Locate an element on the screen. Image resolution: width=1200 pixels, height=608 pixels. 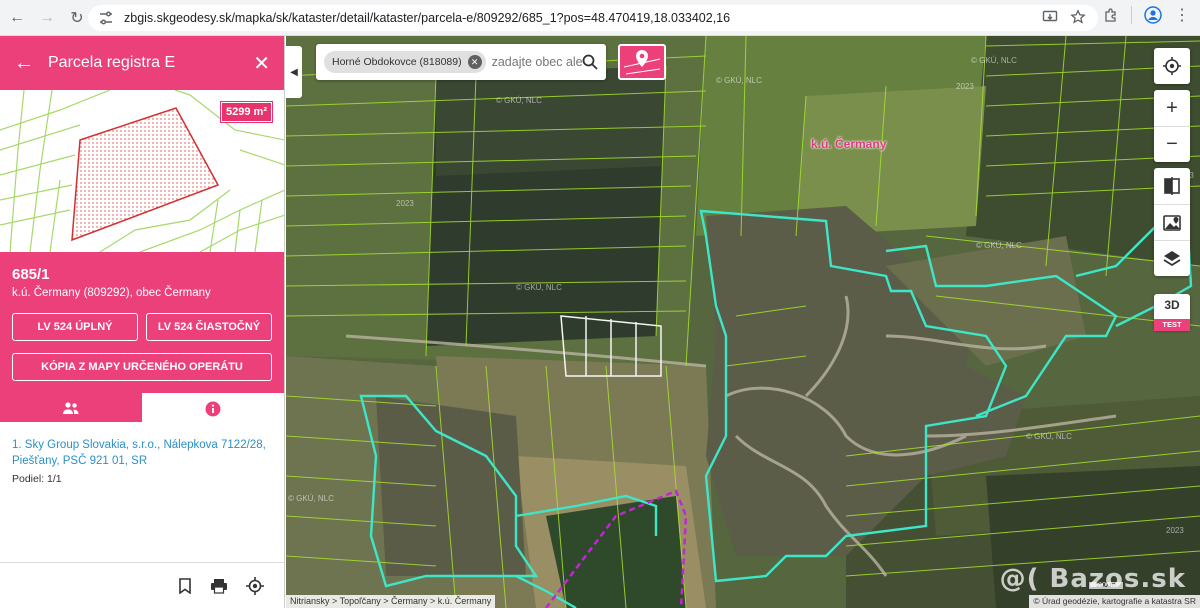
parcel-number: 685/1 is located at coordinates (31, 274).